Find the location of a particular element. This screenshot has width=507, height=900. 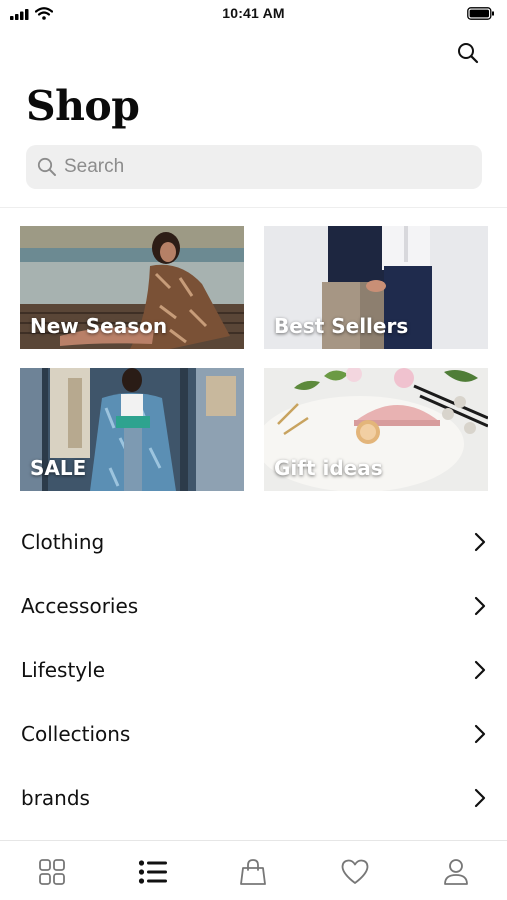

search-field-icon is located at coordinates (47, 167).